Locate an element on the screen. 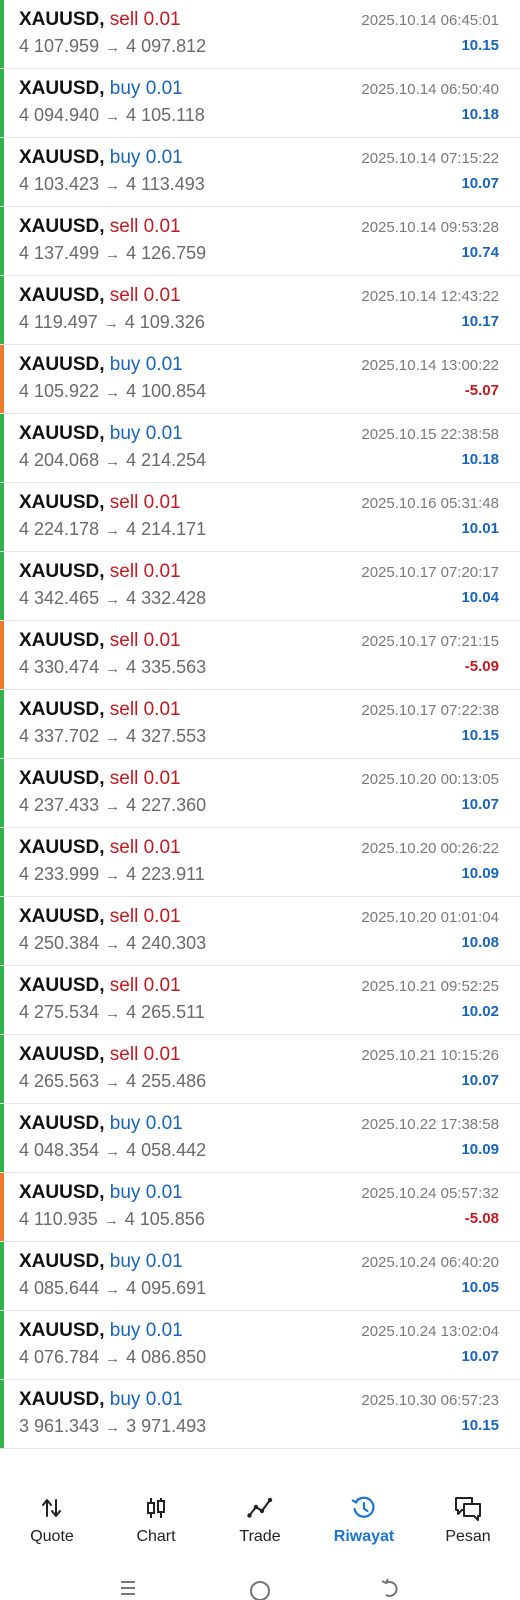 The width and height of the screenshot is (520, 1600). trade-time: 2025.10.16 05:31:48 is located at coordinates (430, 503).